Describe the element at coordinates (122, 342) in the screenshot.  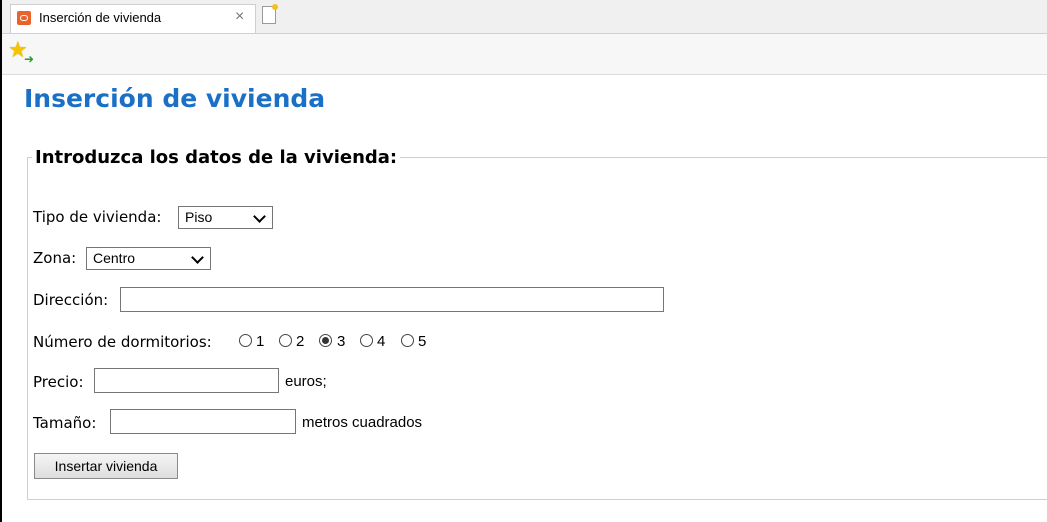
I see `dormitorios-label: Número de dormitorios:` at that location.